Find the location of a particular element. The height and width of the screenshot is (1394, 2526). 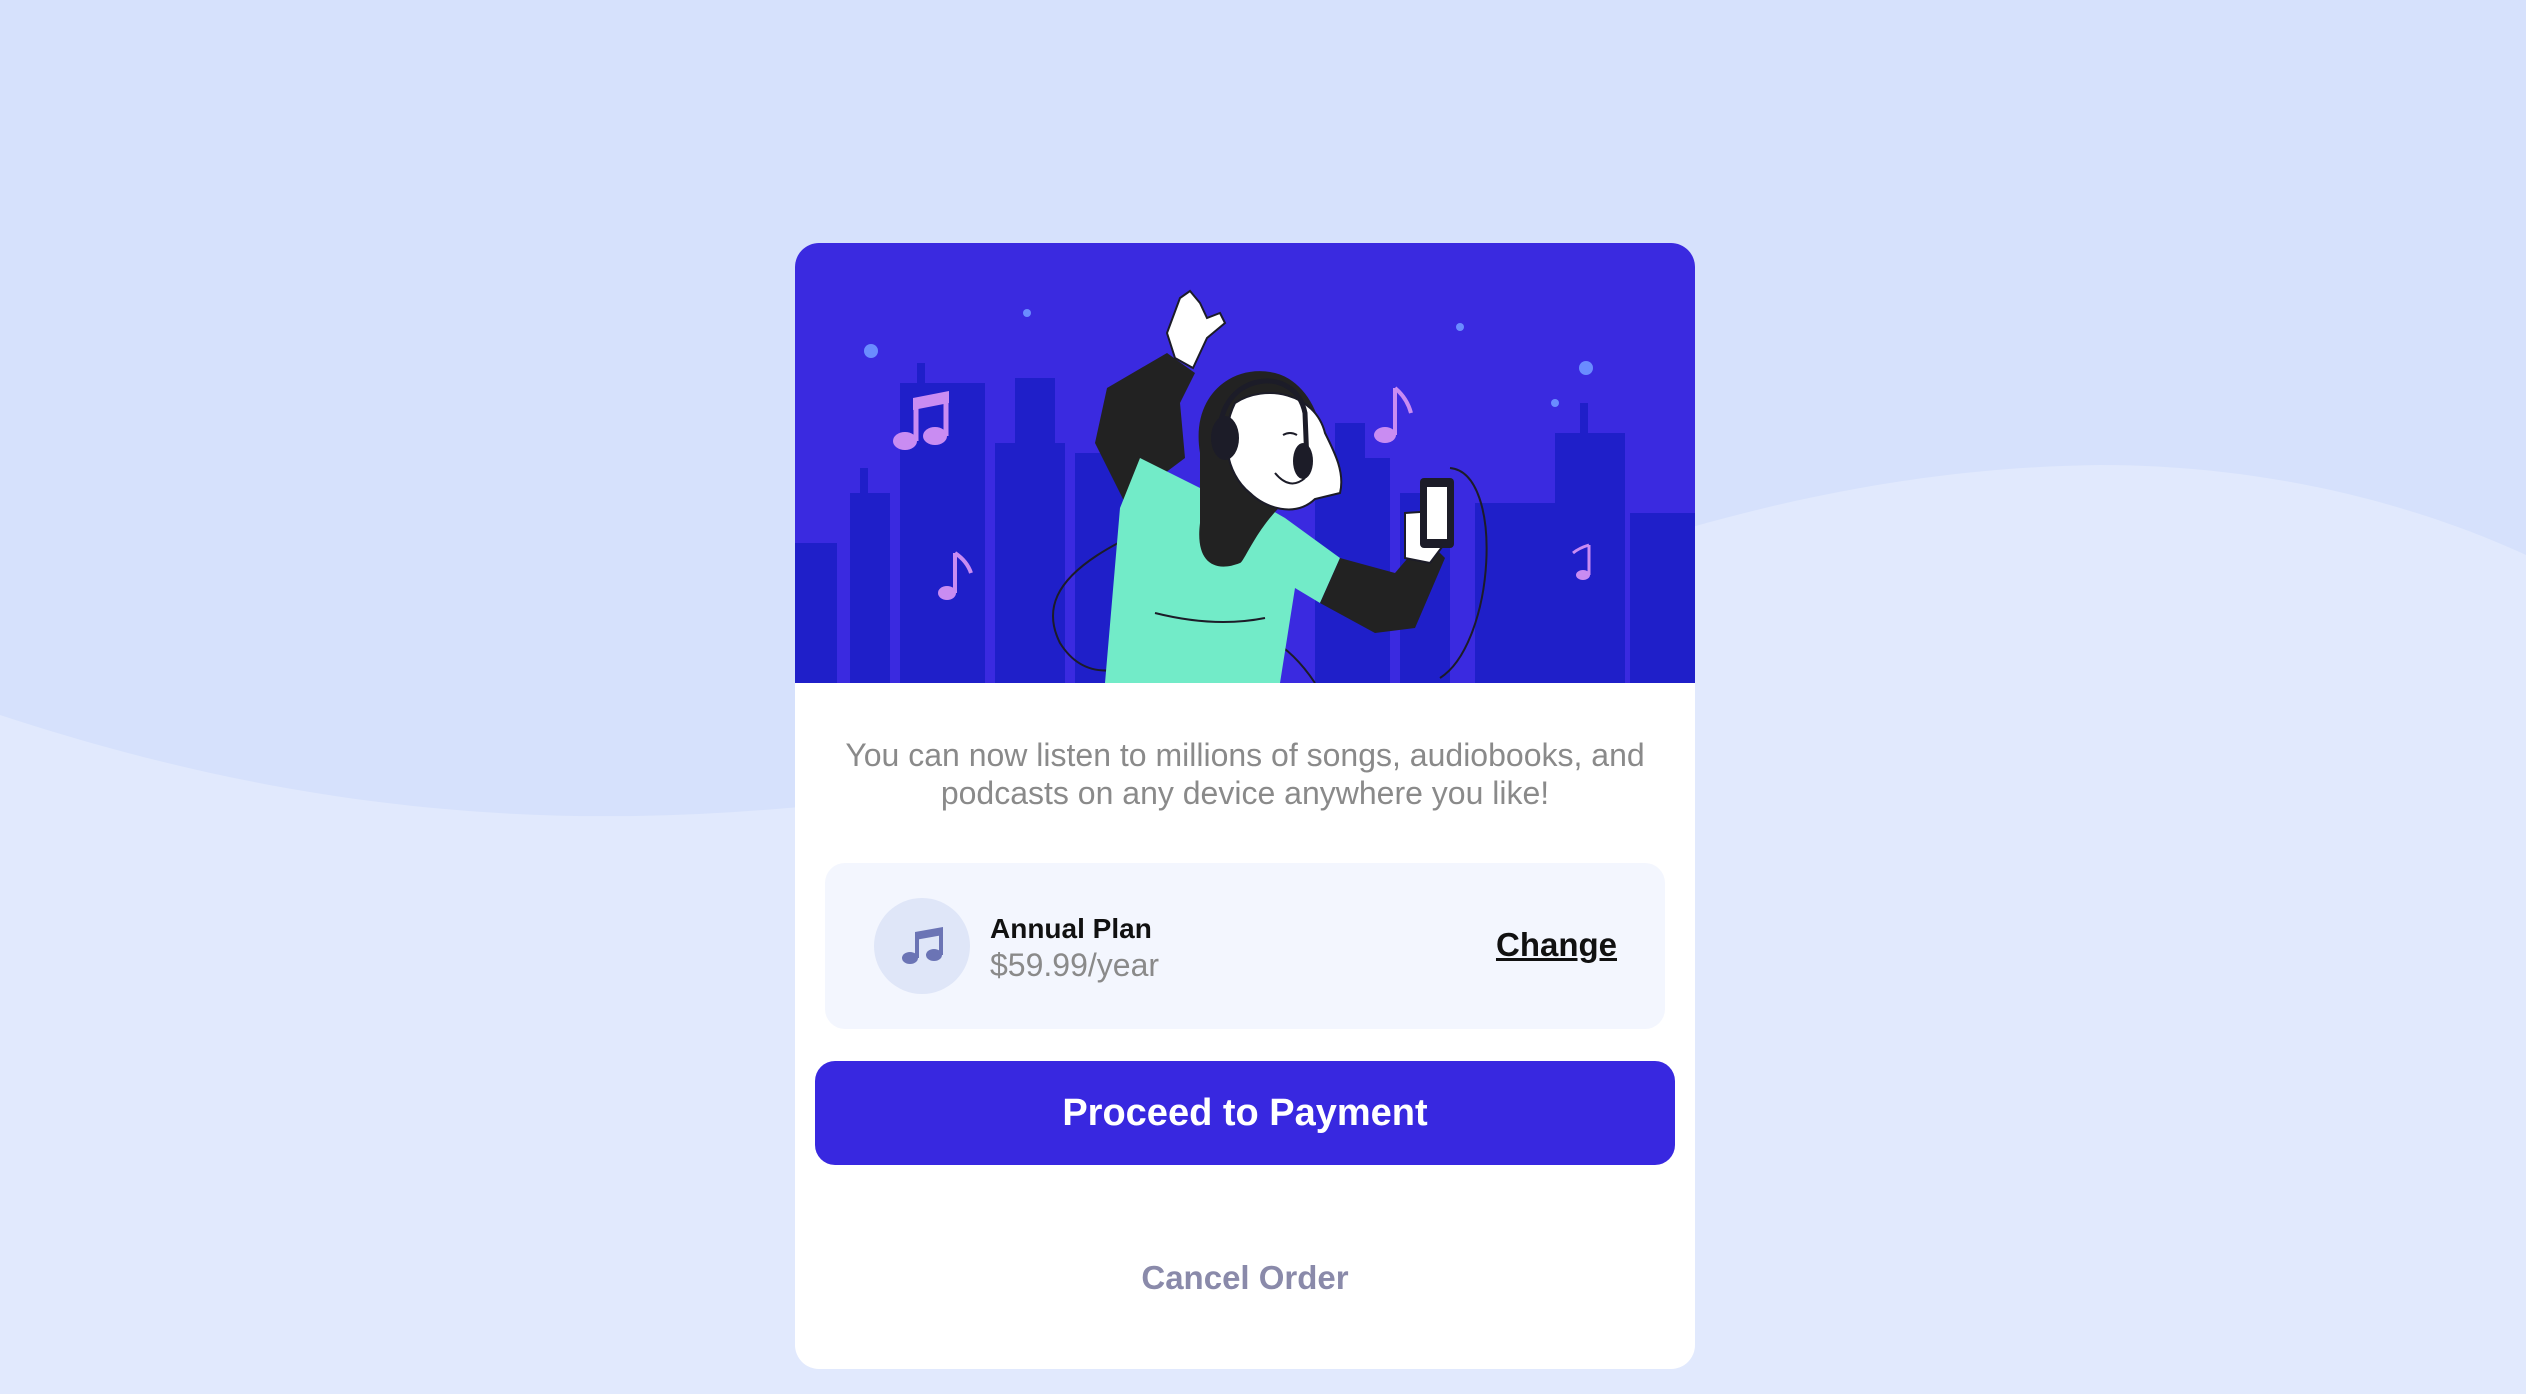

music-note-icon is located at coordinates (922, 946).